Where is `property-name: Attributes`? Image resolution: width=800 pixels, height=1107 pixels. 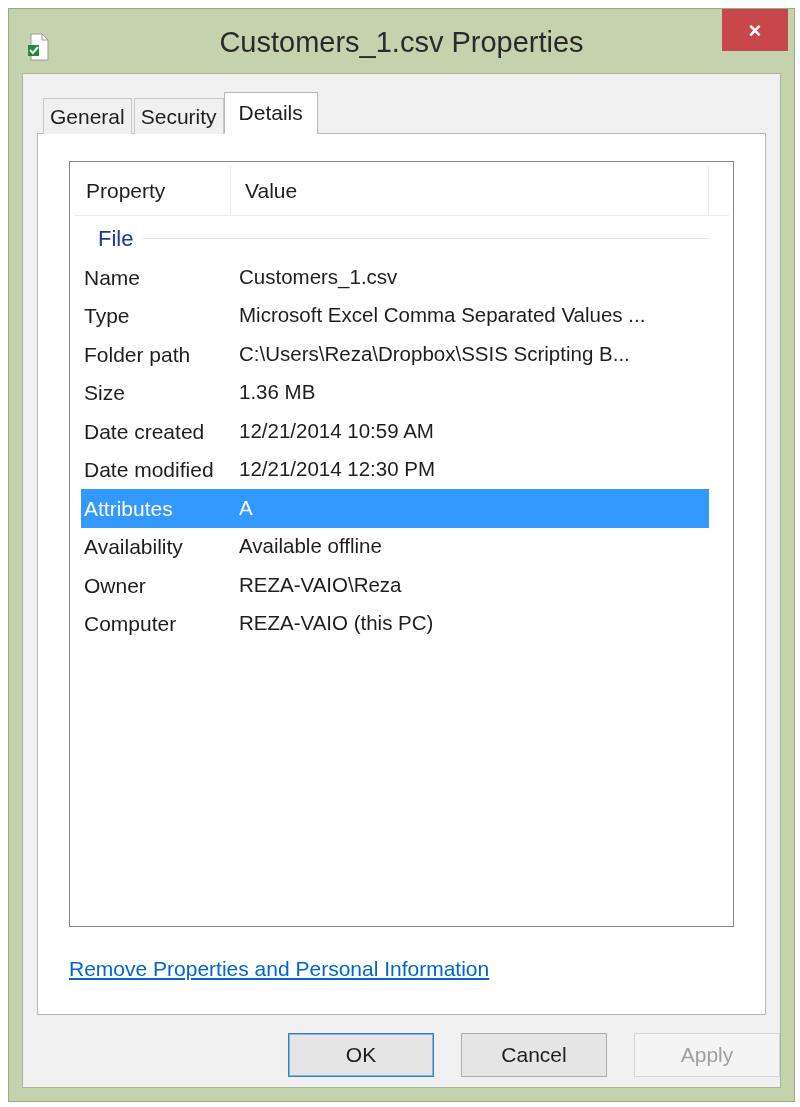 property-name: Attributes is located at coordinates (128, 508).